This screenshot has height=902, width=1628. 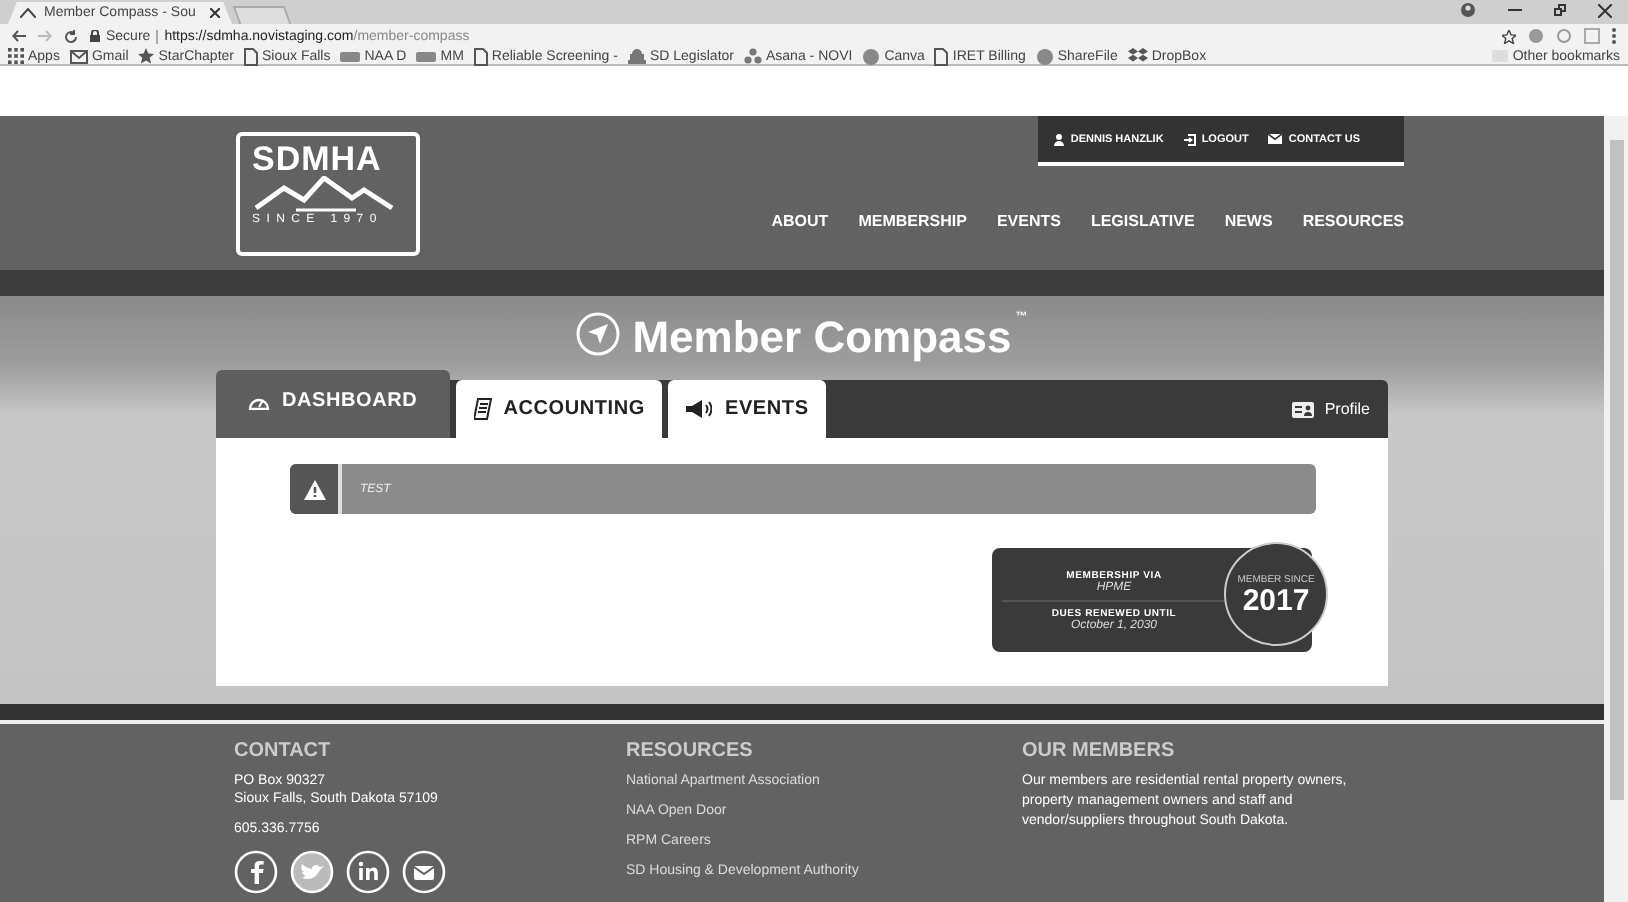 What do you see at coordinates (598, 334) in the screenshot?
I see `compass-icon` at bounding box center [598, 334].